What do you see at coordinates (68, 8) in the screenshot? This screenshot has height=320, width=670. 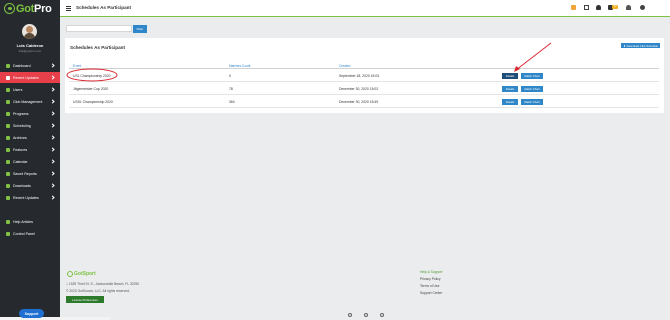 I see `menu-icon` at bounding box center [68, 8].